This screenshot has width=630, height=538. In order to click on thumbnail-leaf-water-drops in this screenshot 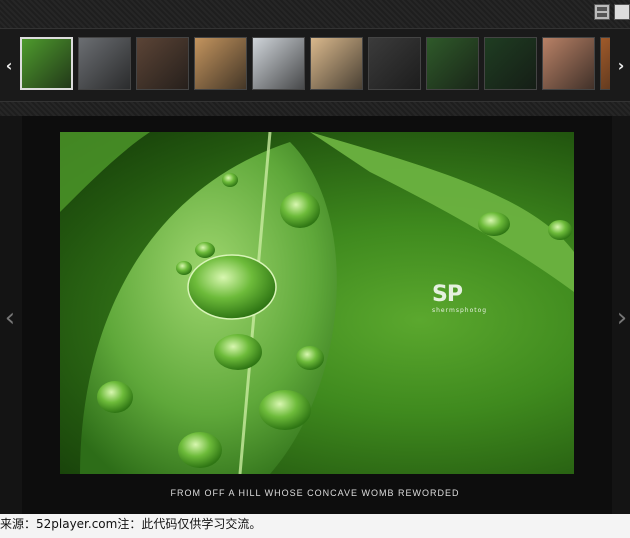, I will do `click(46, 63)`.